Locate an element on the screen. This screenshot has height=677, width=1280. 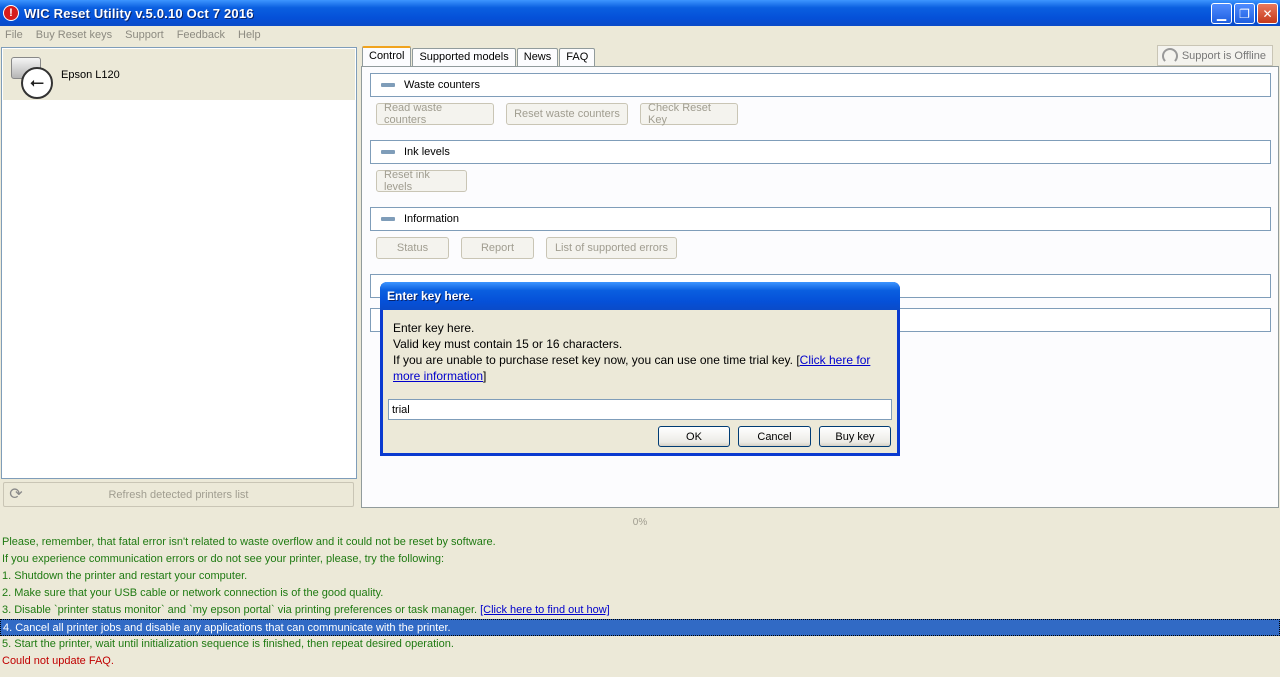
check-reset-key-button: Check Reset Key is located at coordinates (689, 114).